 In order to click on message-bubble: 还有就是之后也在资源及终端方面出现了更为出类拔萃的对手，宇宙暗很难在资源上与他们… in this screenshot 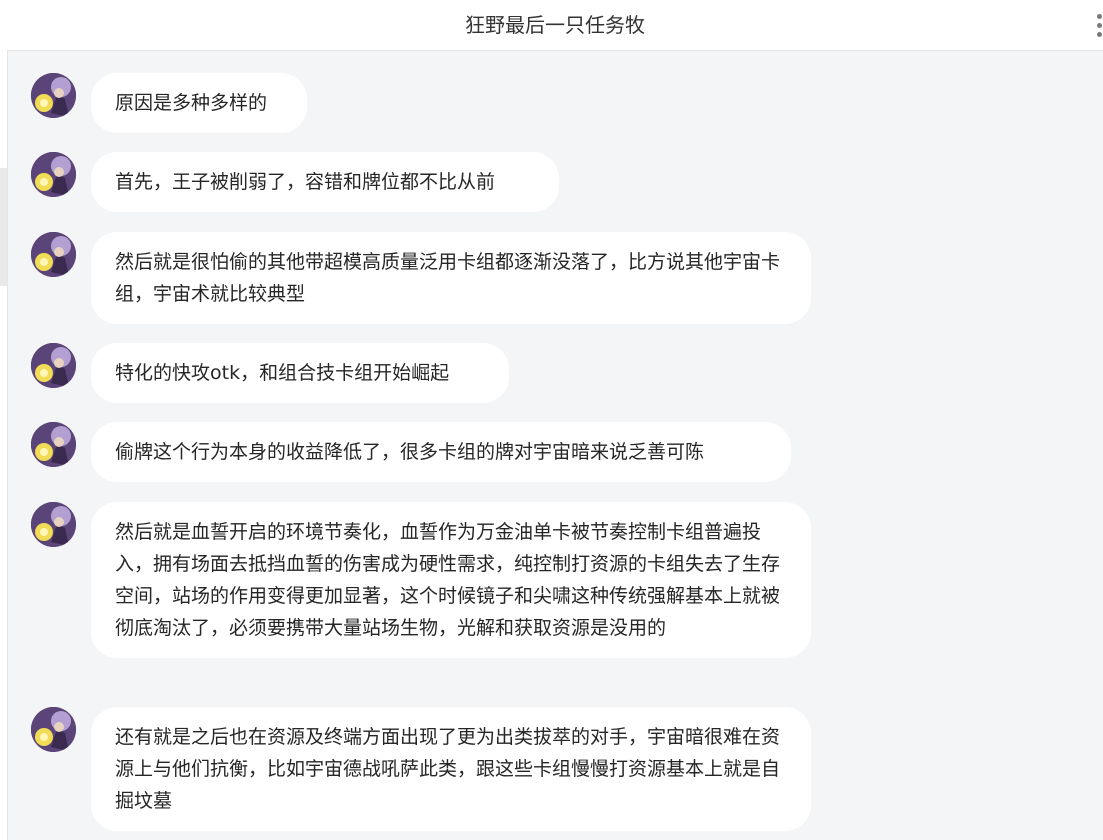, I will do `click(451, 769)`.